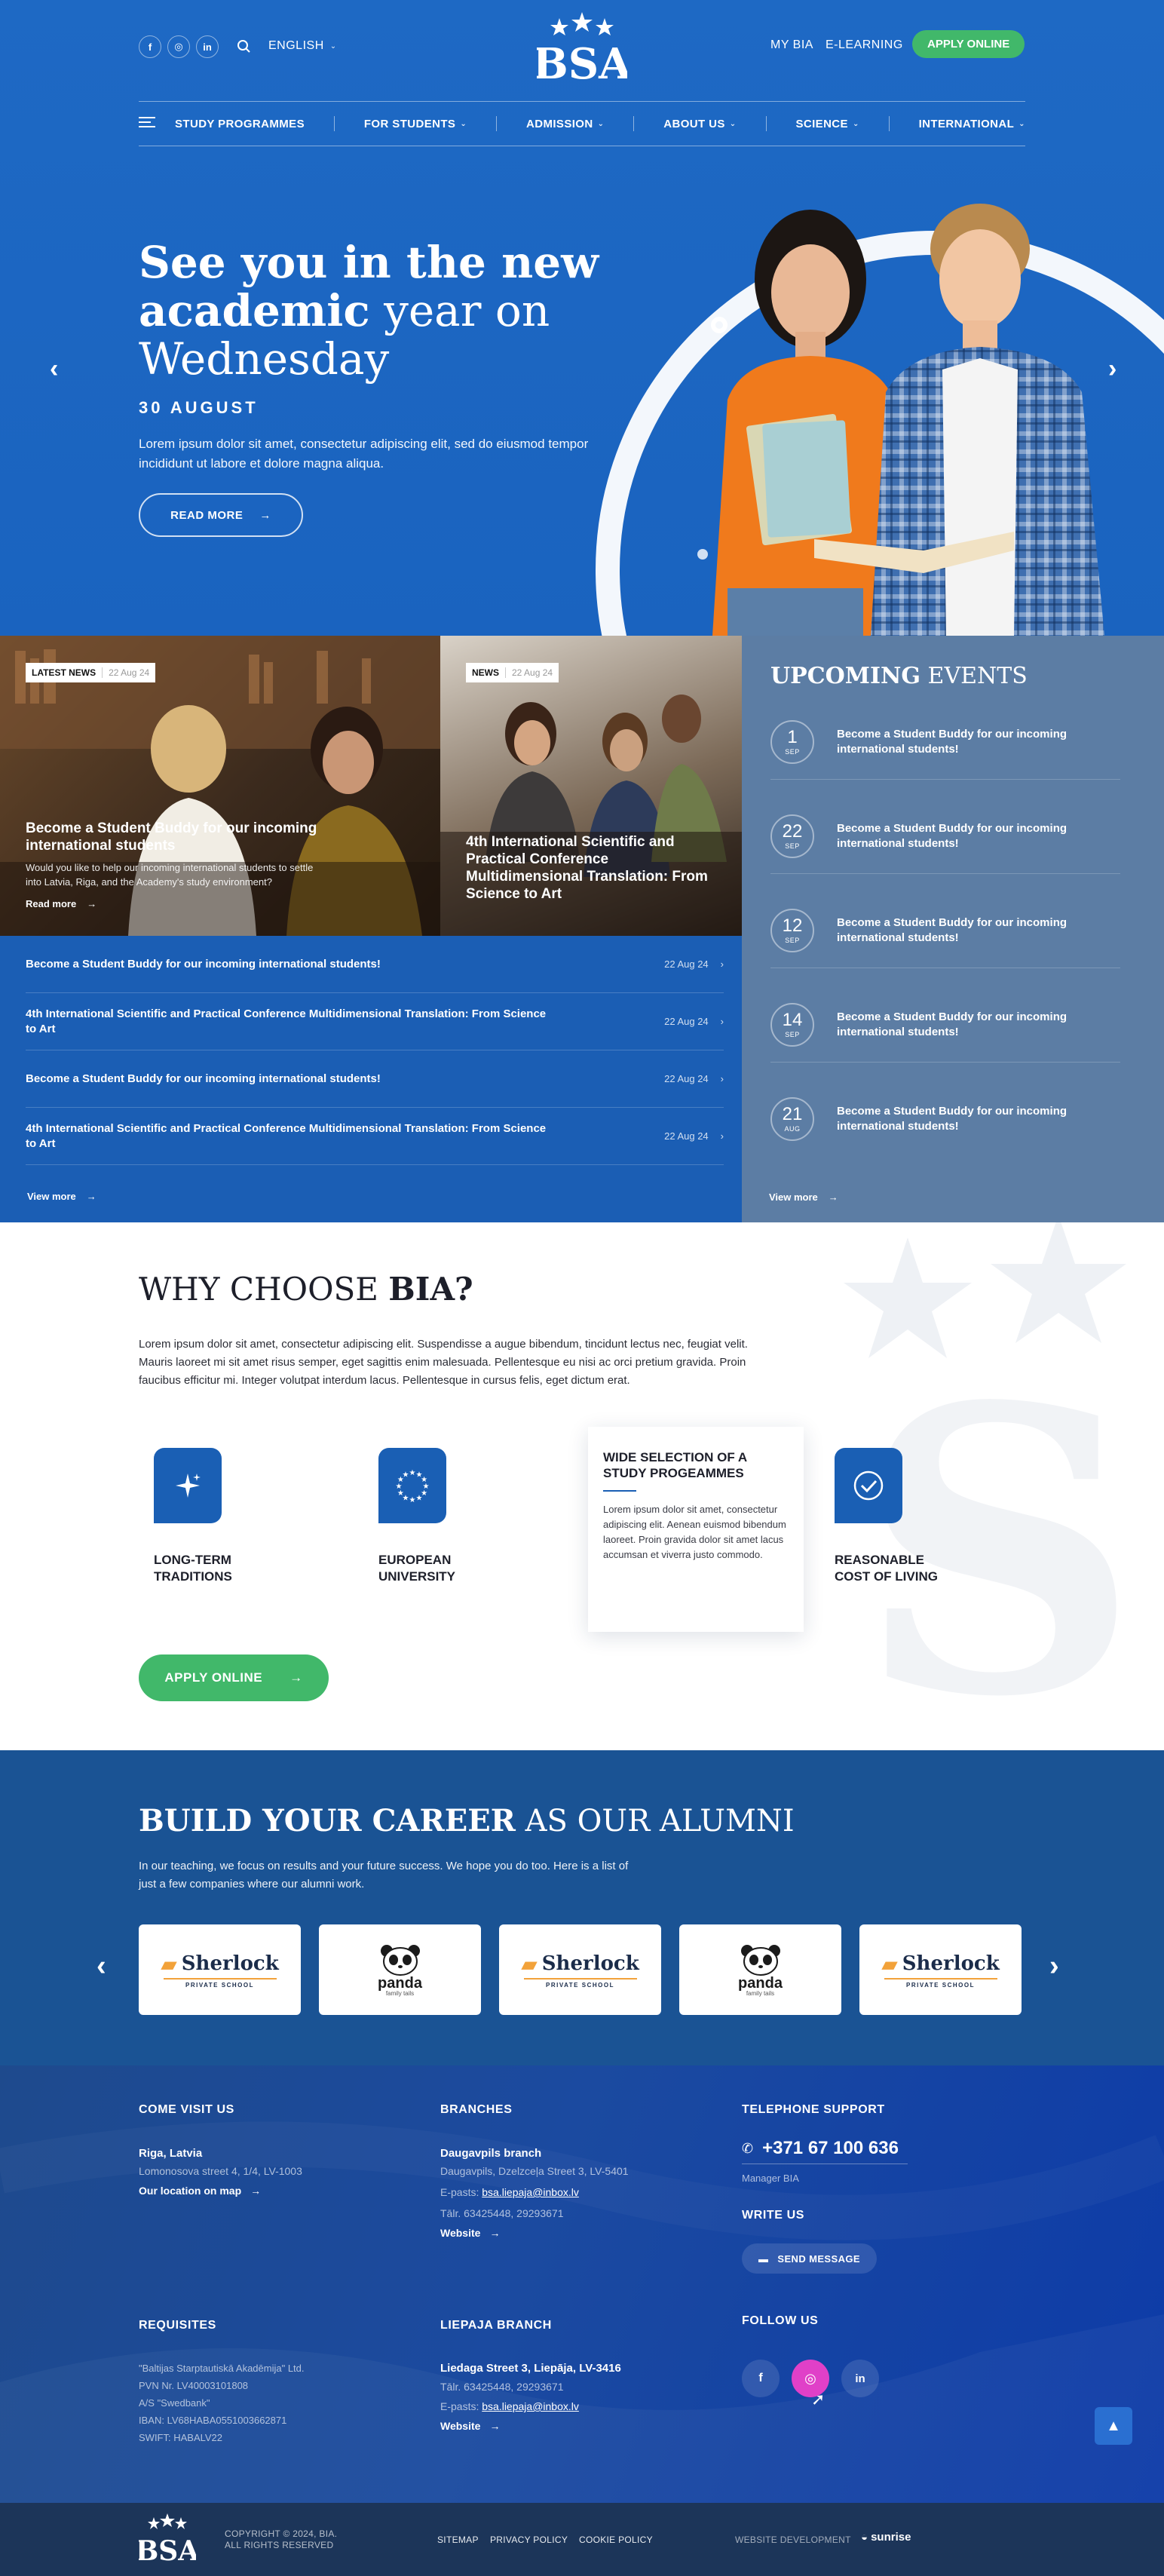 The width and height of the screenshot is (1164, 2576). Describe the element at coordinates (415, 124) in the screenshot. I see `menu-item-for-students: FOR STUDENTS ⌄` at that location.